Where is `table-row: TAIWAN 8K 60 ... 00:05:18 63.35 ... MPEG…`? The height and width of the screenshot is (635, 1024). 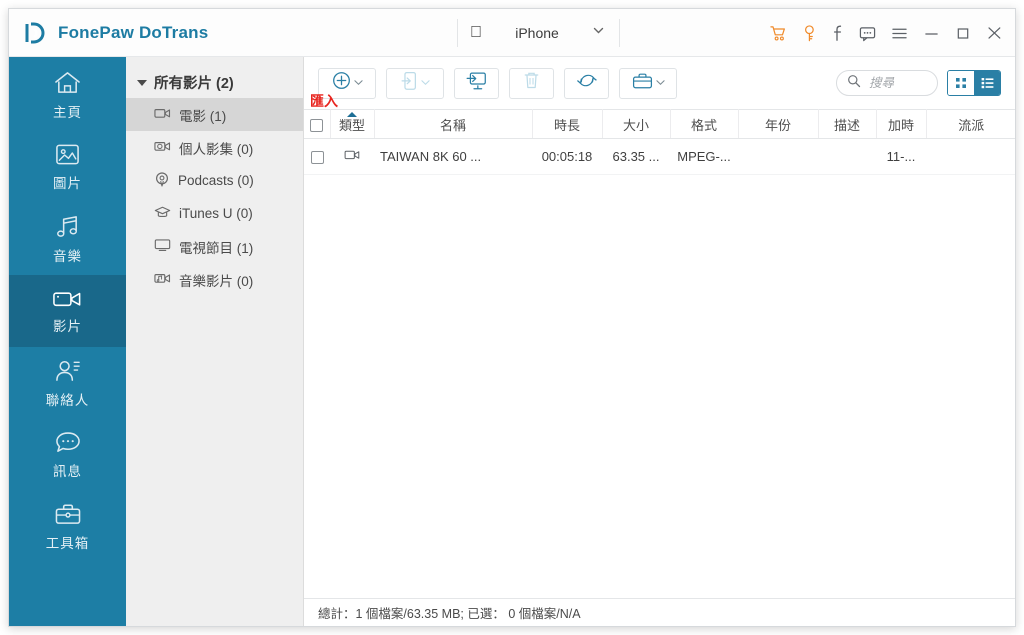
table-row: TAIWAN 8K 60 ... 00:05:18 63.35 ... MPEG… is located at coordinates (659, 156).